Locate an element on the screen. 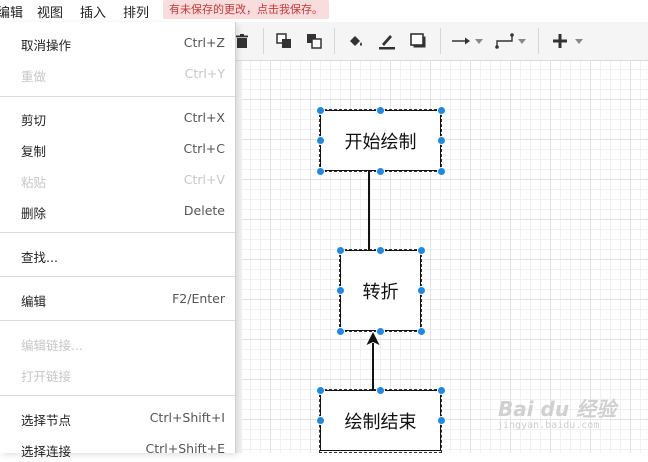  node-label: 绘制结束 is located at coordinates (380, 422).